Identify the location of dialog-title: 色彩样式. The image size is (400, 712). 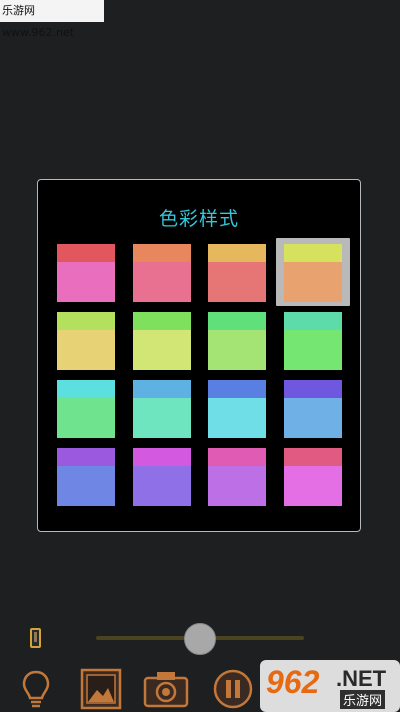
(198, 219).